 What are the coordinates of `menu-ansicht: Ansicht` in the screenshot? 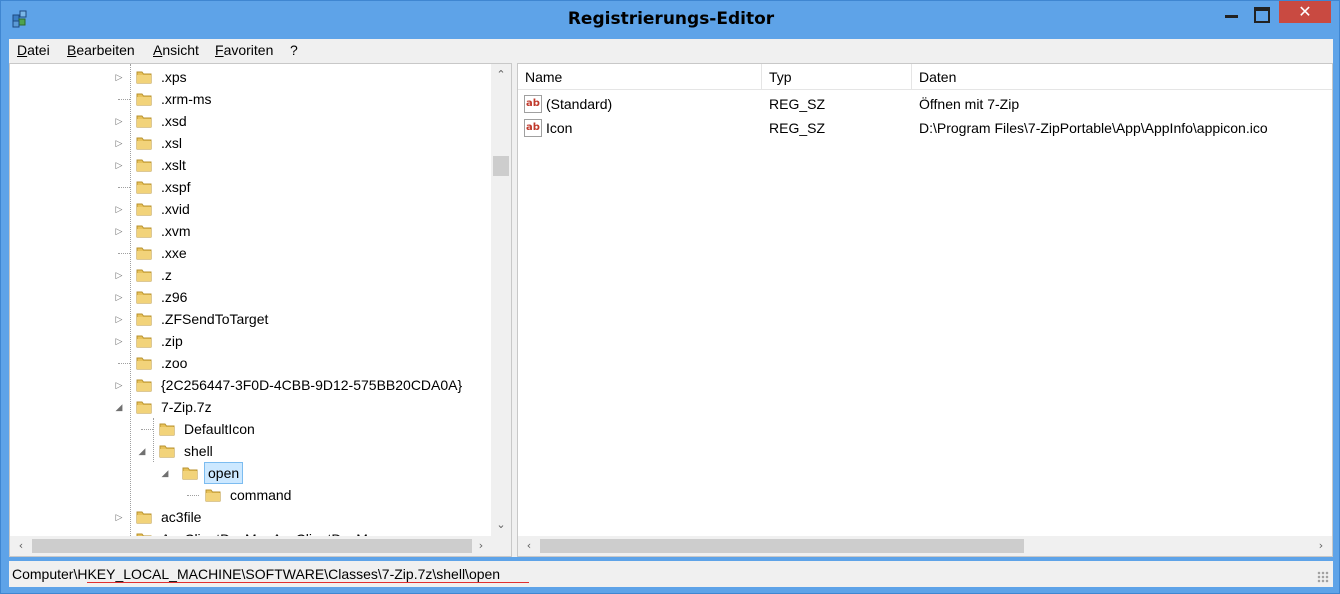 It's located at (176, 50).